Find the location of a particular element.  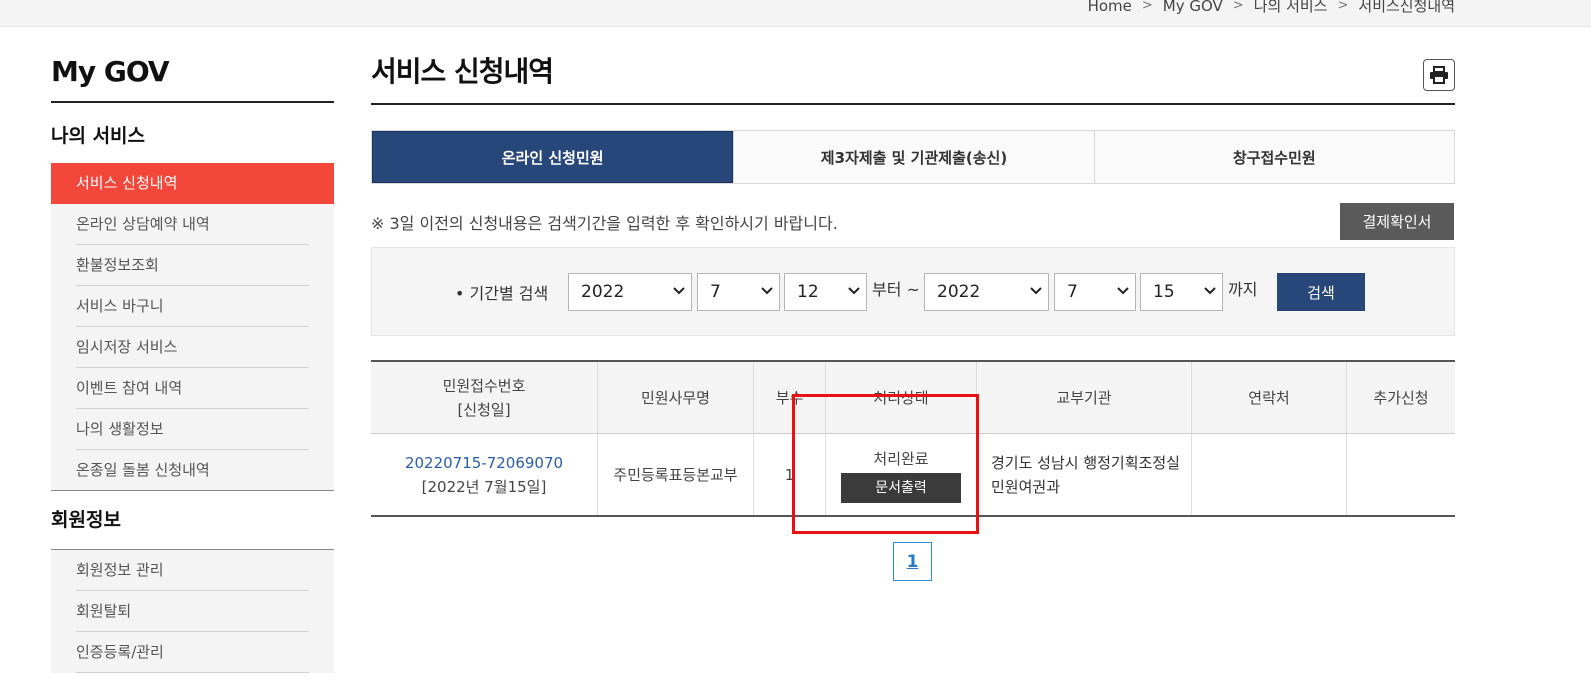

breadcrumb-my-service: 나의 서비스 is located at coordinates (1291, 8).